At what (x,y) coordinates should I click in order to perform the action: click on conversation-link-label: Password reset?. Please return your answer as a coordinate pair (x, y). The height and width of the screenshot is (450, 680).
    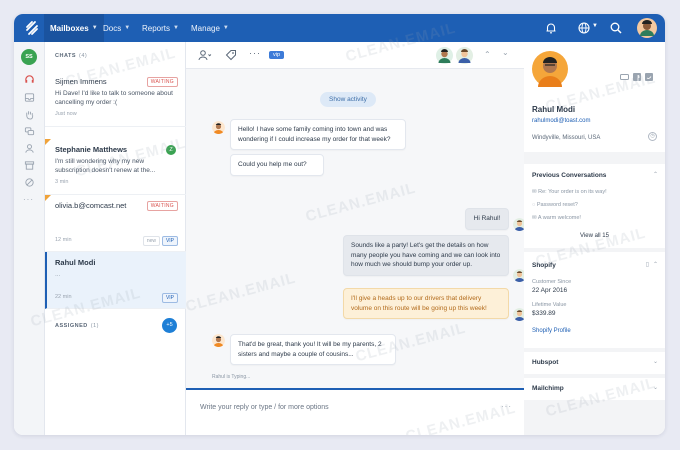
    Looking at the image, I should click on (557, 205).